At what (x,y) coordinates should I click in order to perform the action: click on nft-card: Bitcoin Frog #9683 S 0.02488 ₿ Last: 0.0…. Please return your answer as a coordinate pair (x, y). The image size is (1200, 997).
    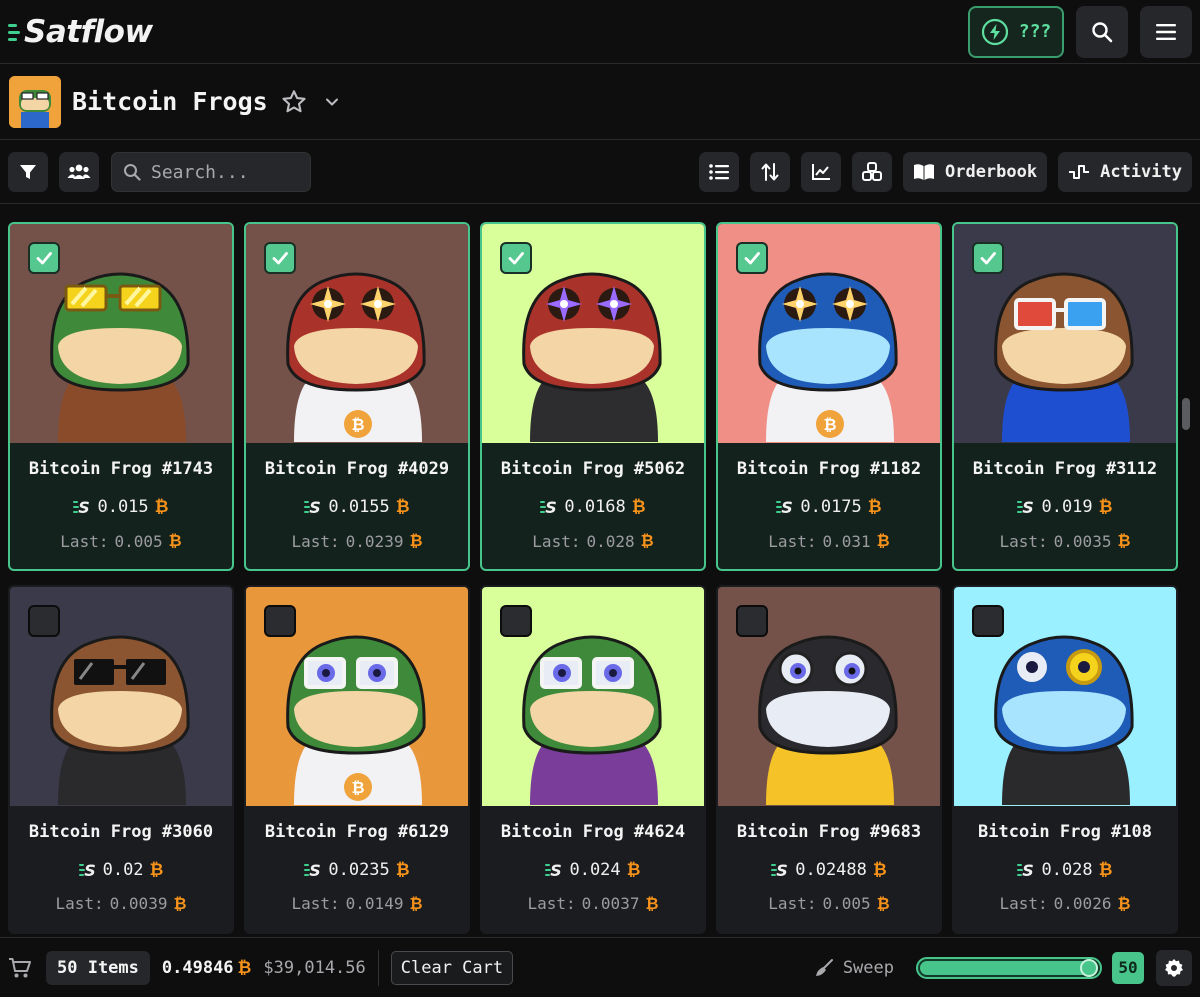
    Looking at the image, I should click on (829, 759).